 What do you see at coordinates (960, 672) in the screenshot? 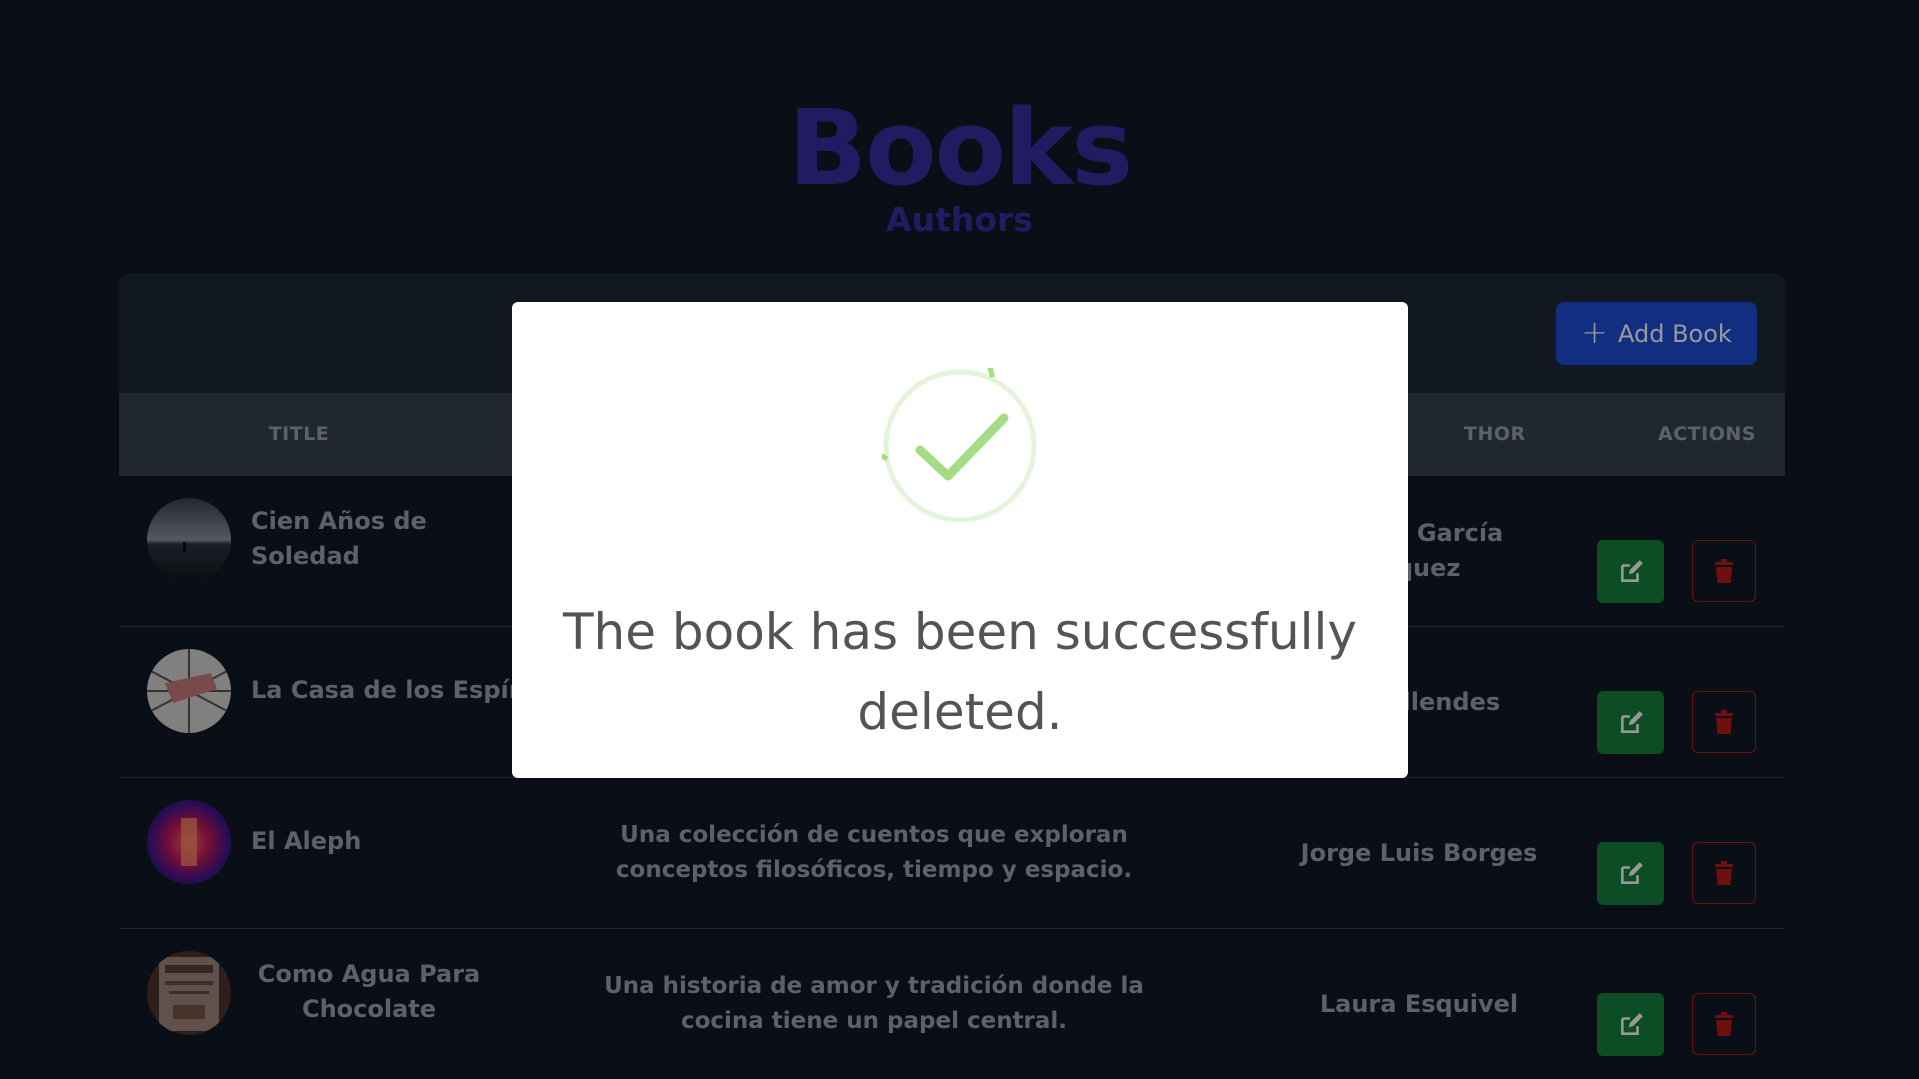
I see `modal-message: The book has been successfully deleted.` at bounding box center [960, 672].